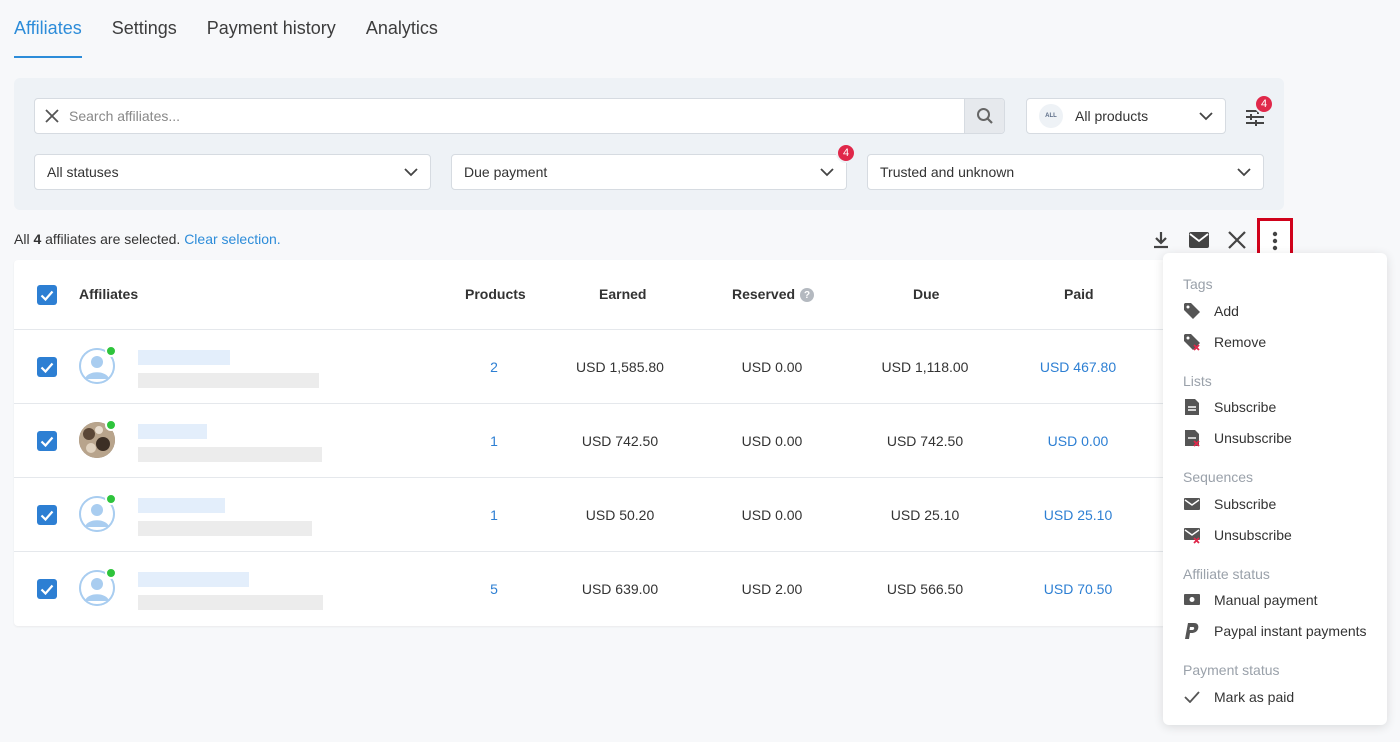  Describe the element at coordinates (494, 589) in the screenshot. I see `products-count: 5` at that location.